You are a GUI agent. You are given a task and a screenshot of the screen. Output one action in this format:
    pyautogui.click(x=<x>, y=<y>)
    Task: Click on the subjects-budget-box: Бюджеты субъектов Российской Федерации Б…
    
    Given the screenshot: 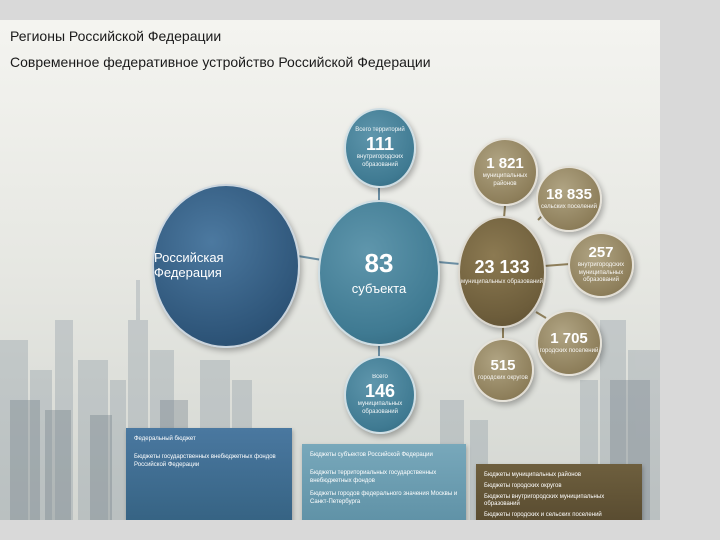 What is the action you would take?
    pyautogui.click(x=384, y=482)
    